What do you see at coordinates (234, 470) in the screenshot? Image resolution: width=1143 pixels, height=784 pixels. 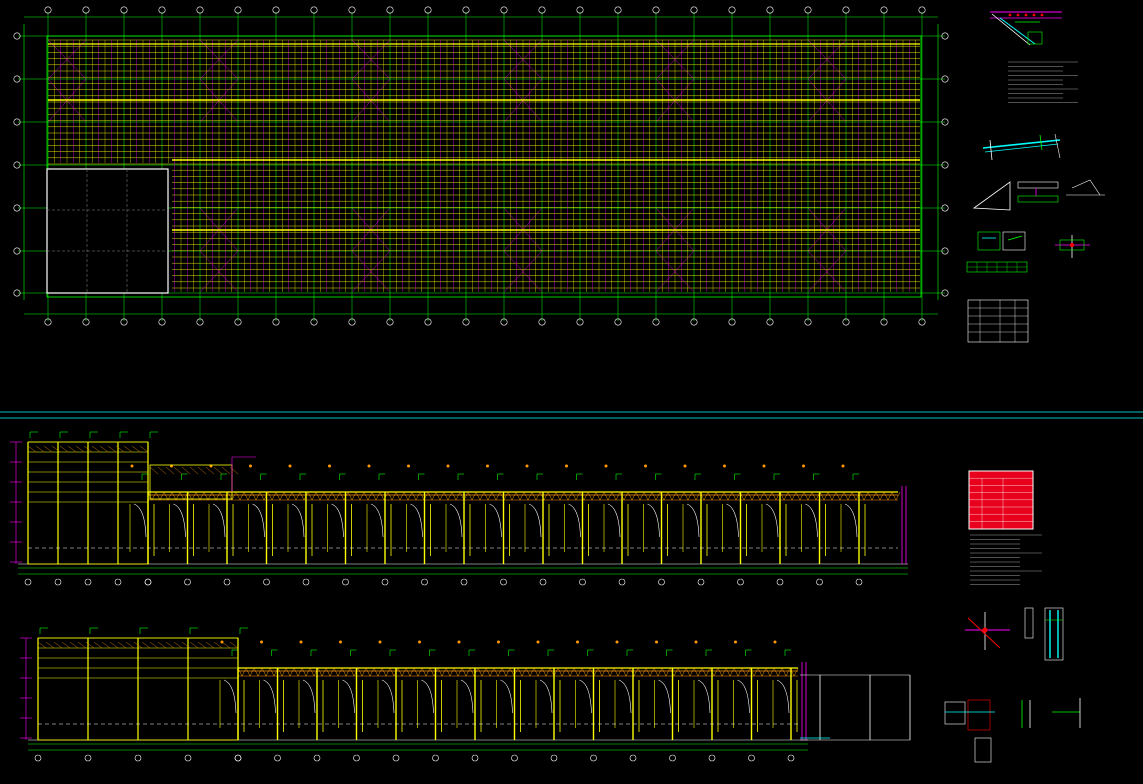 I see `elevation-a-mid-truss` at bounding box center [234, 470].